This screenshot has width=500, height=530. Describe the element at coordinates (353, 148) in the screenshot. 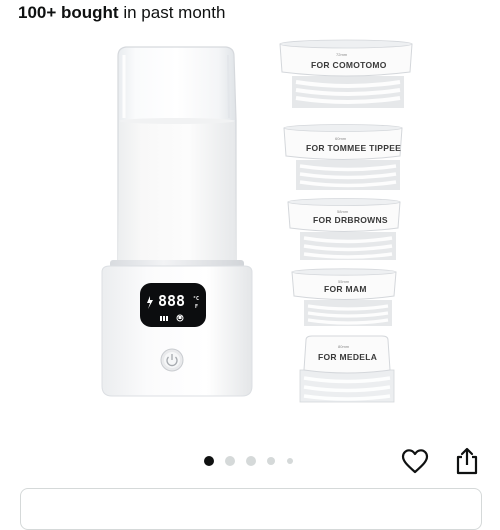

I see `adapter-label: FOR TOMMEE TIPPEE` at that location.